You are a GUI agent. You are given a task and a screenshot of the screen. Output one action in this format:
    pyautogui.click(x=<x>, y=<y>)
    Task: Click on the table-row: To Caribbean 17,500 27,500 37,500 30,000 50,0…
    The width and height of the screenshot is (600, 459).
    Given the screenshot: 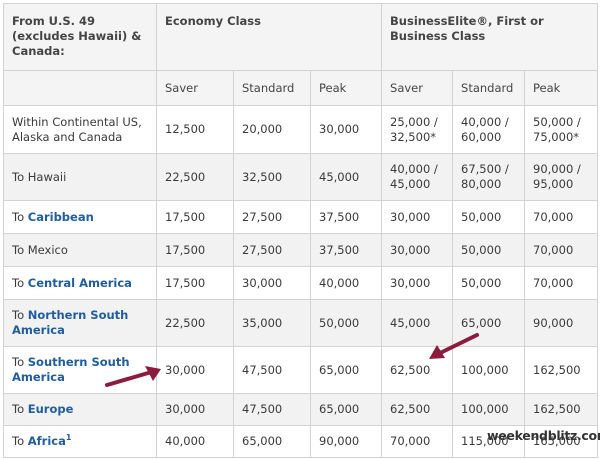 What is the action you would take?
    pyautogui.click(x=301, y=217)
    